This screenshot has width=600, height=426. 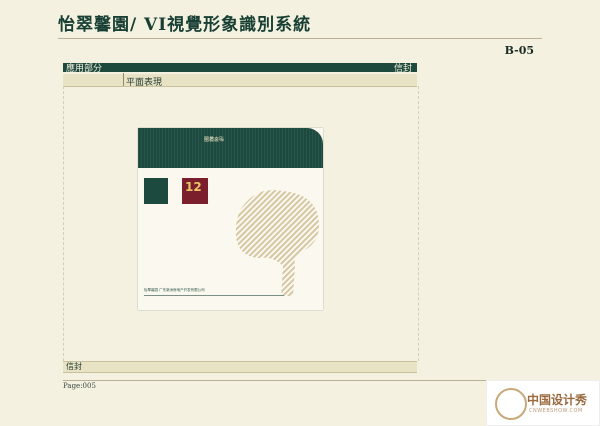 What do you see at coordinates (240, 367) in the screenshot?
I see `bottom-bar` at bounding box center [240, 367].